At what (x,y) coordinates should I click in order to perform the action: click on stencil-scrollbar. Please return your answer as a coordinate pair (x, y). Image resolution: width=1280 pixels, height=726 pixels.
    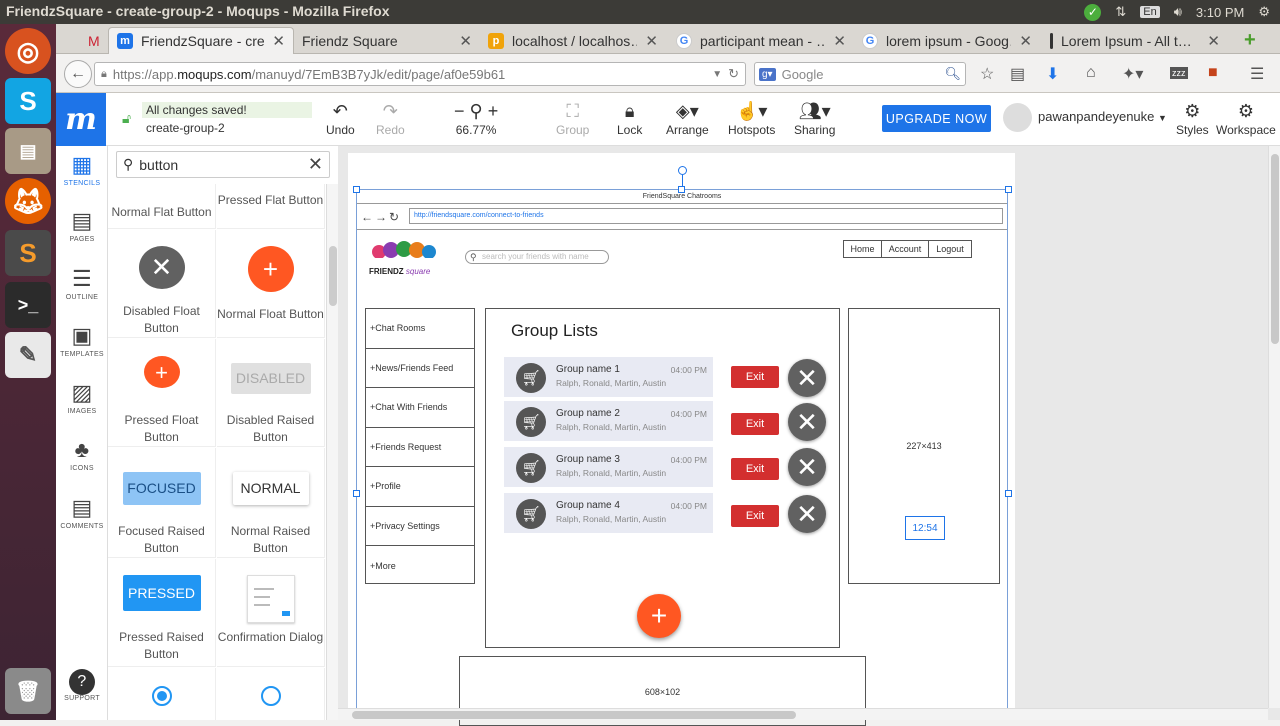
    Looking at the image, I should click on (332, 452).